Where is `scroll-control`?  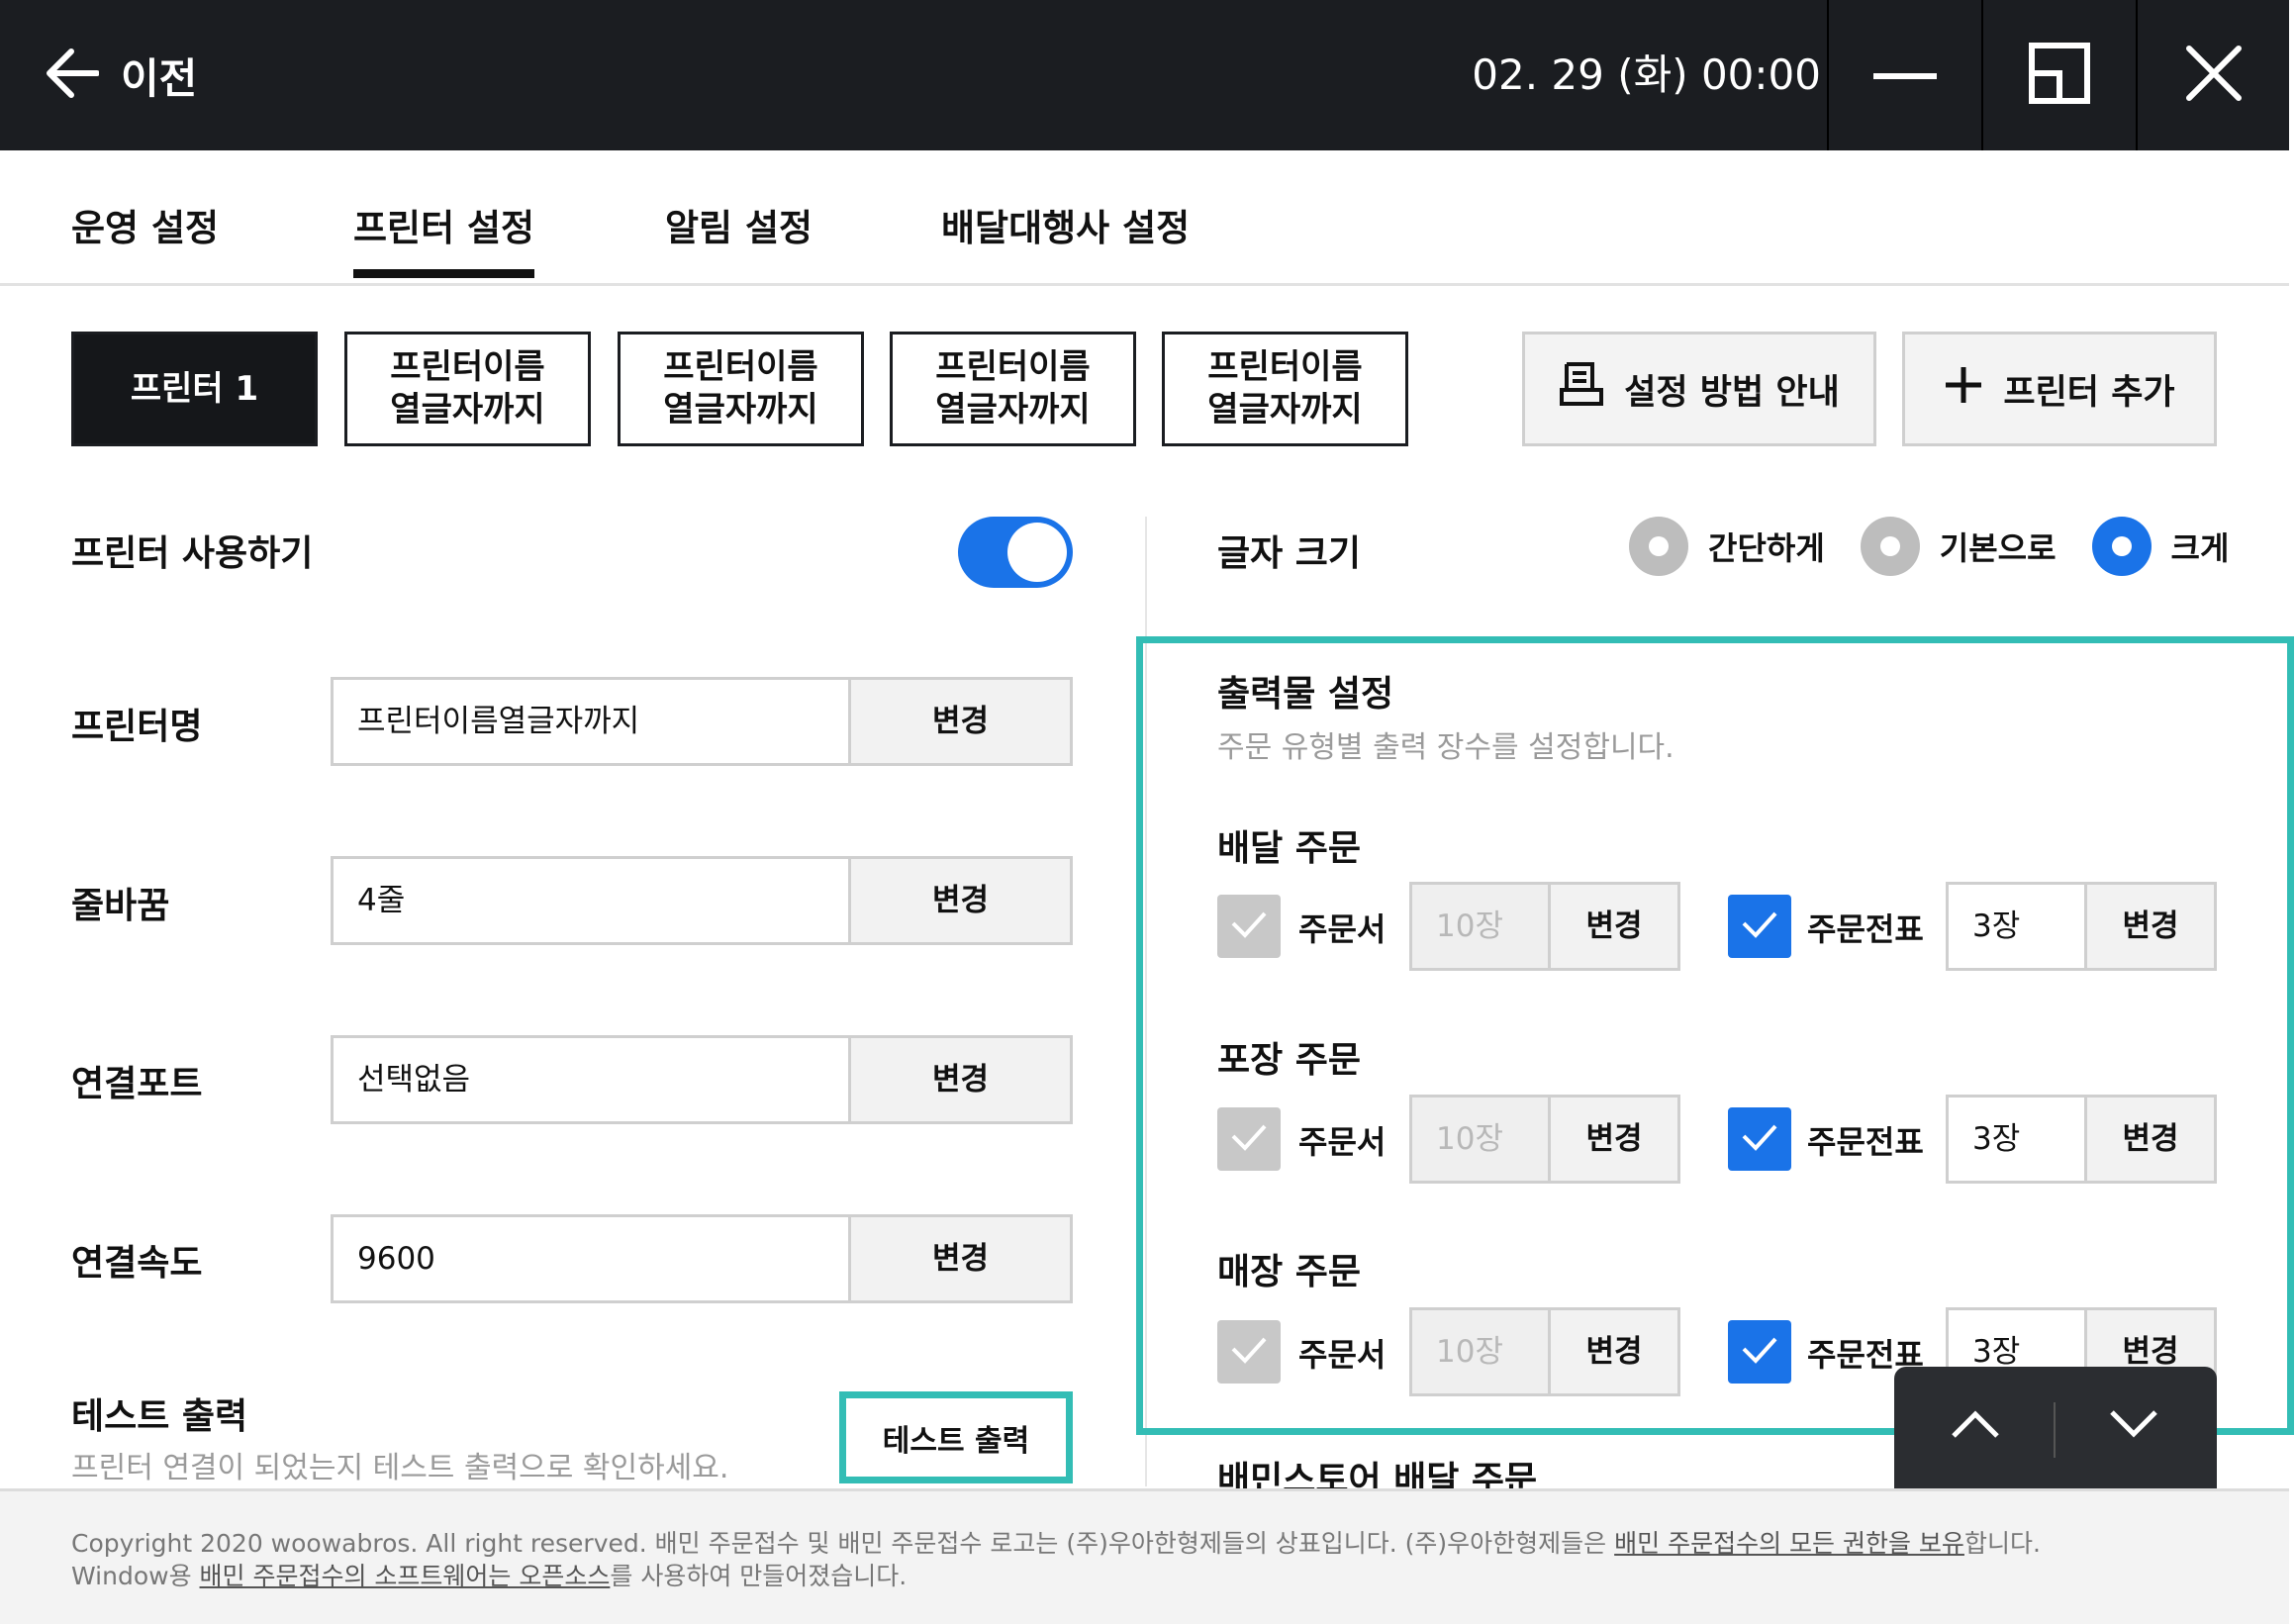
scroll-control is located at coordinates (2055, 1433).